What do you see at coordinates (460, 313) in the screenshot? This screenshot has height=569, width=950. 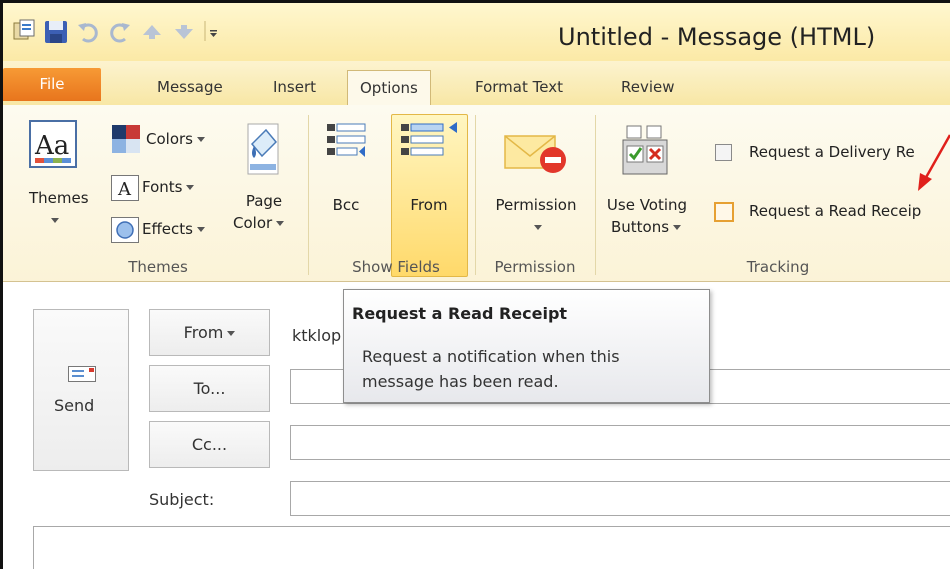 I see `tooltip-title: Request a Read Receipt` at bounding box center [460, 313].